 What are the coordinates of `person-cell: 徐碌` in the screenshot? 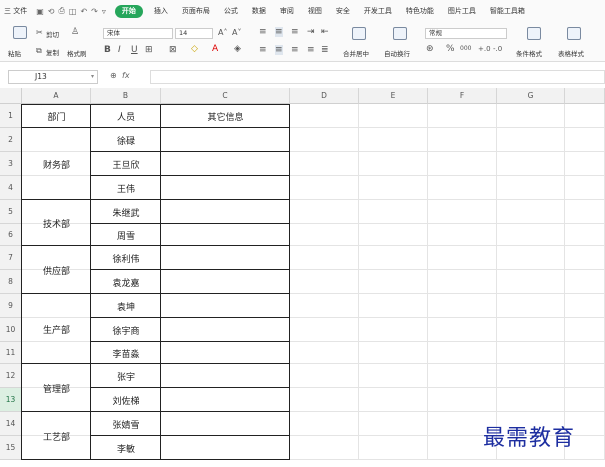 It's located at (126, 140).